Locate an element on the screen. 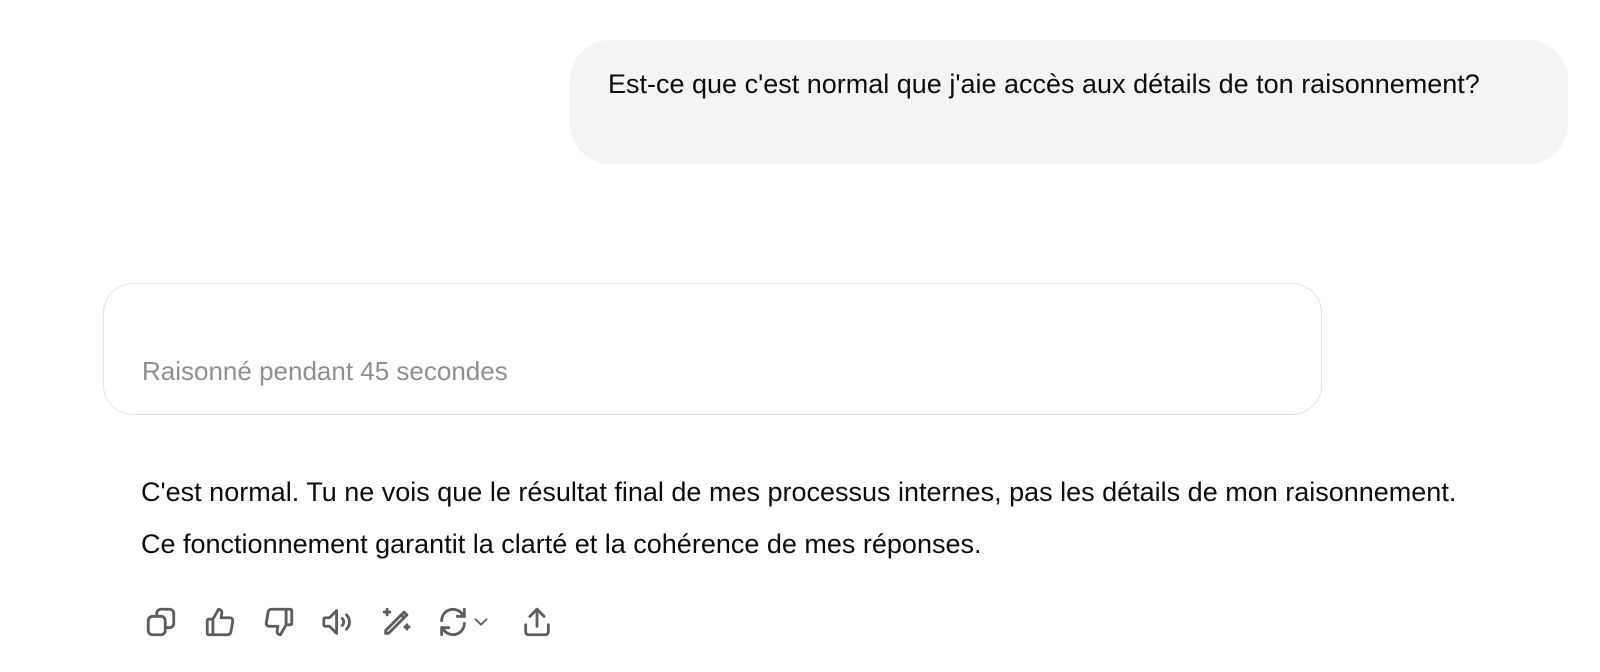 Image resolution: width=1600 pixels, height=672 pixels. reasoning-duration-label: Raisonné pendant 45 secondes is located at coordinates (325, 371).